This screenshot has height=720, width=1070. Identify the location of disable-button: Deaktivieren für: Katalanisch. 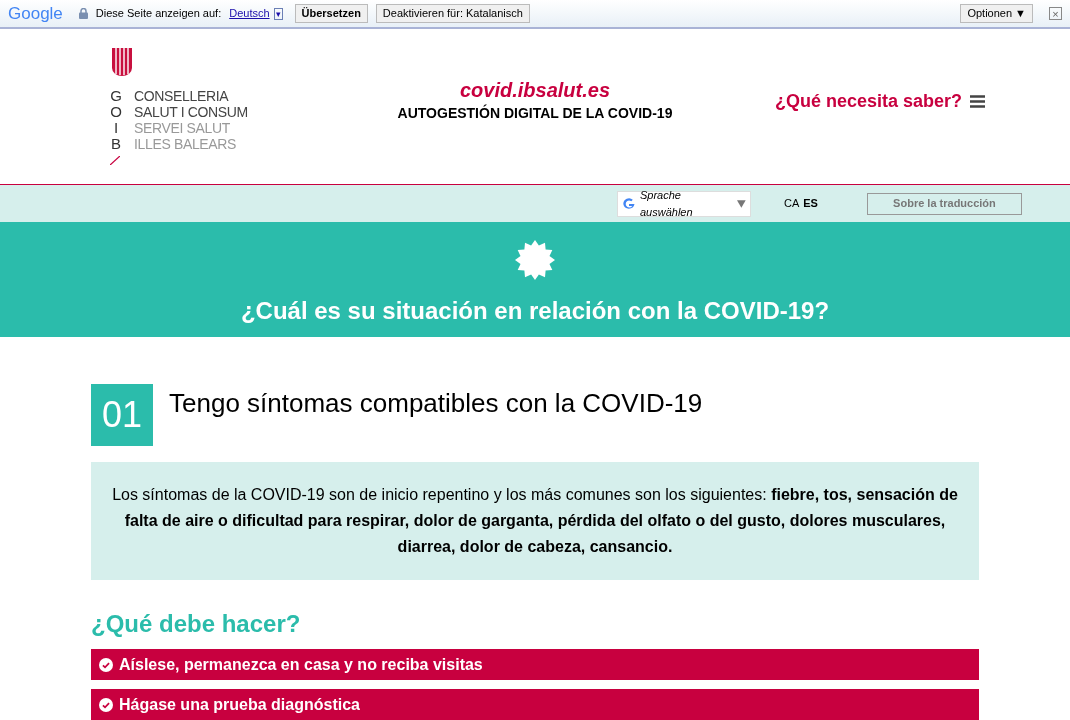
(452, 13).